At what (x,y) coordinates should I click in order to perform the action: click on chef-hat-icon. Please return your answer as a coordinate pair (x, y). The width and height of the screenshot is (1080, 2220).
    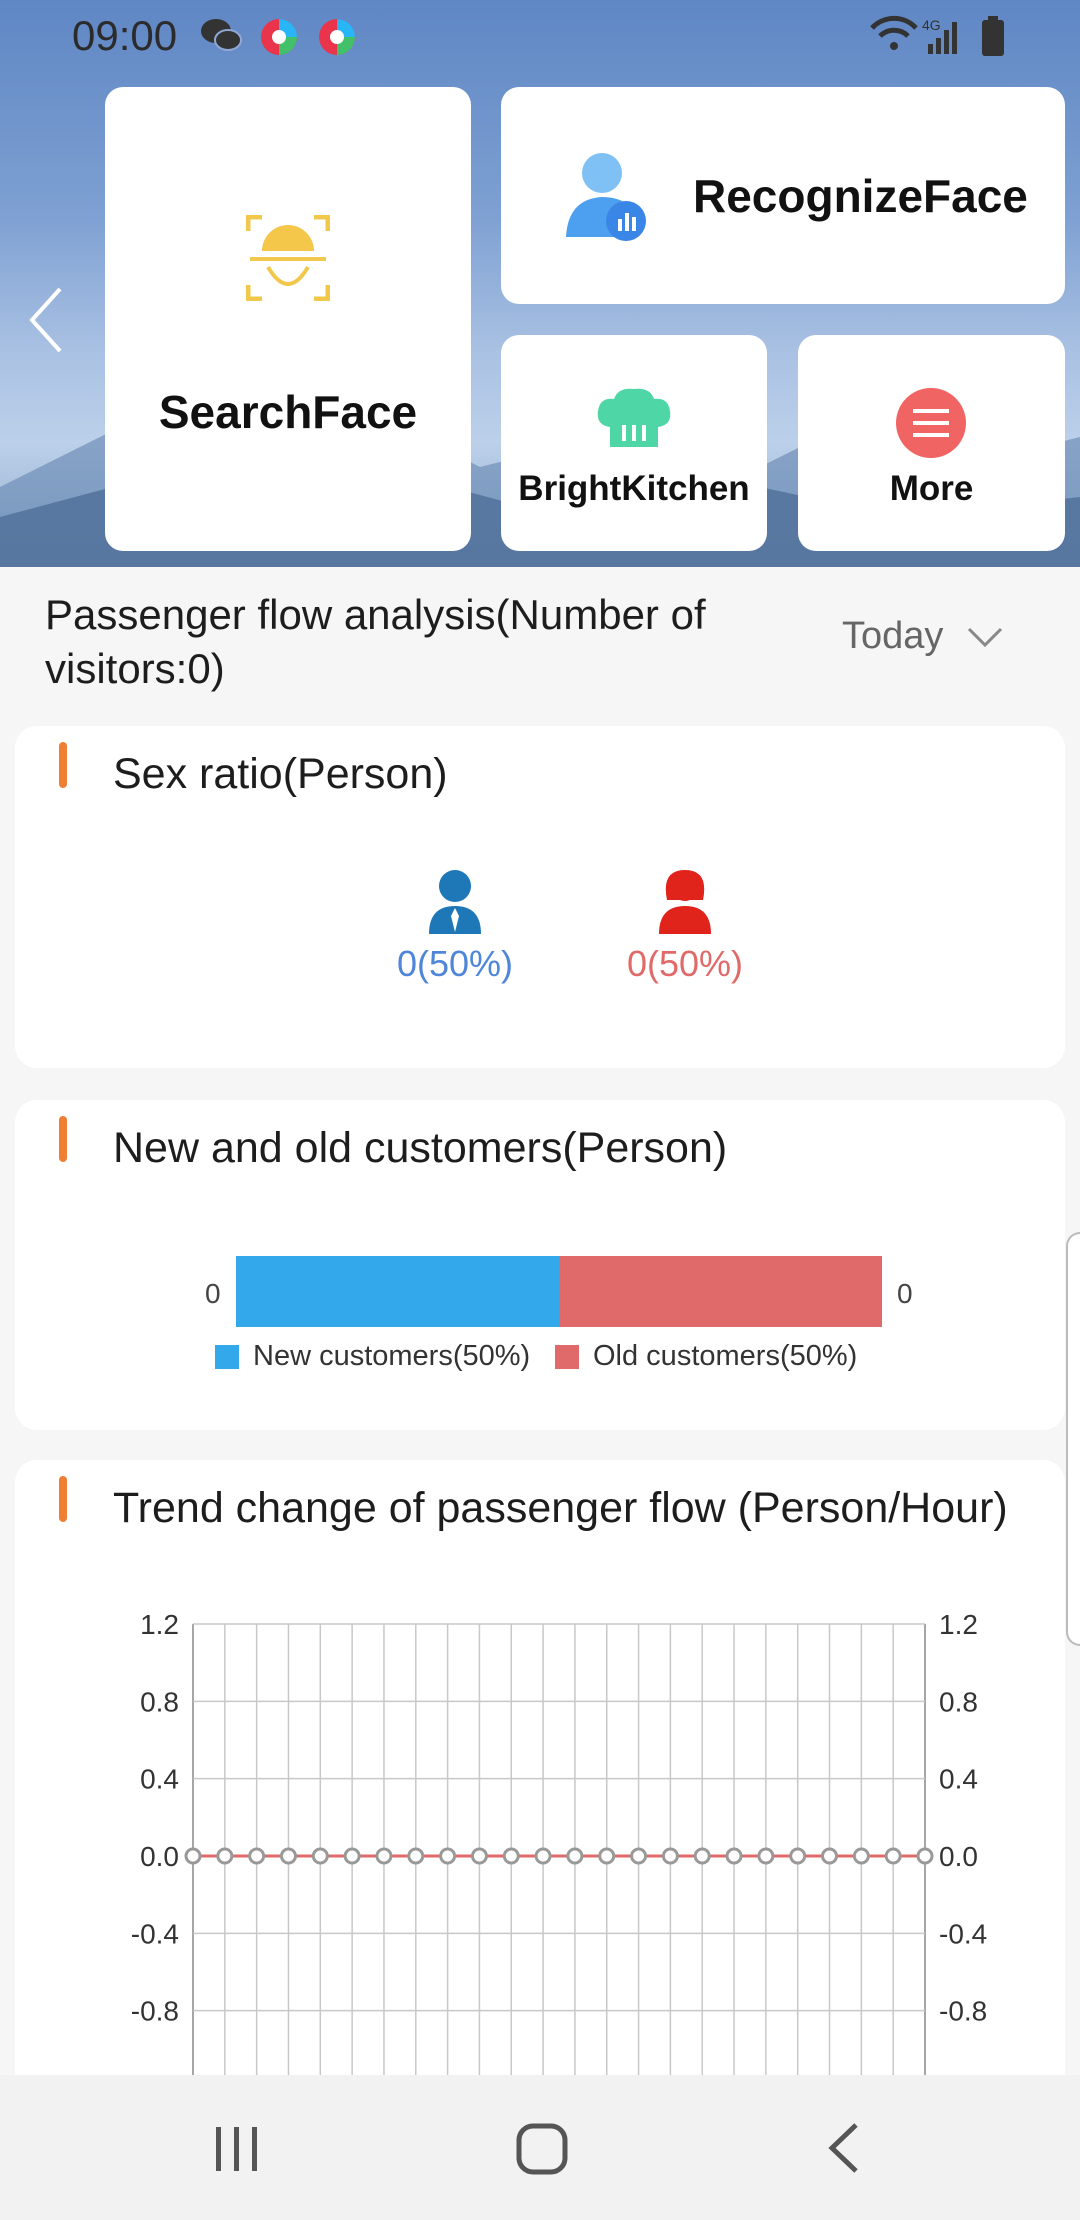
    Looking at the image, I should click on (634, 417).